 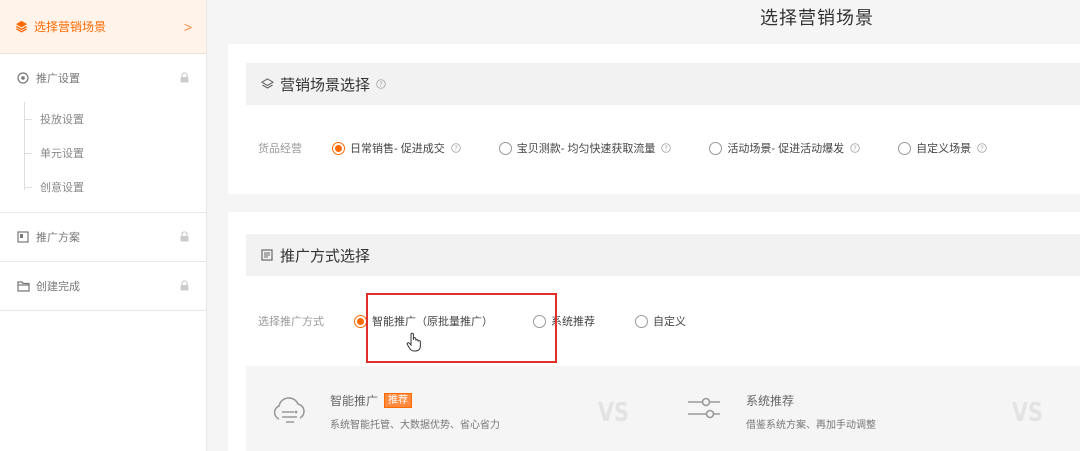 I want to click on sidebar-sub-list: 投放设置 单元设置 创意设置, so click(x=103, y=157).